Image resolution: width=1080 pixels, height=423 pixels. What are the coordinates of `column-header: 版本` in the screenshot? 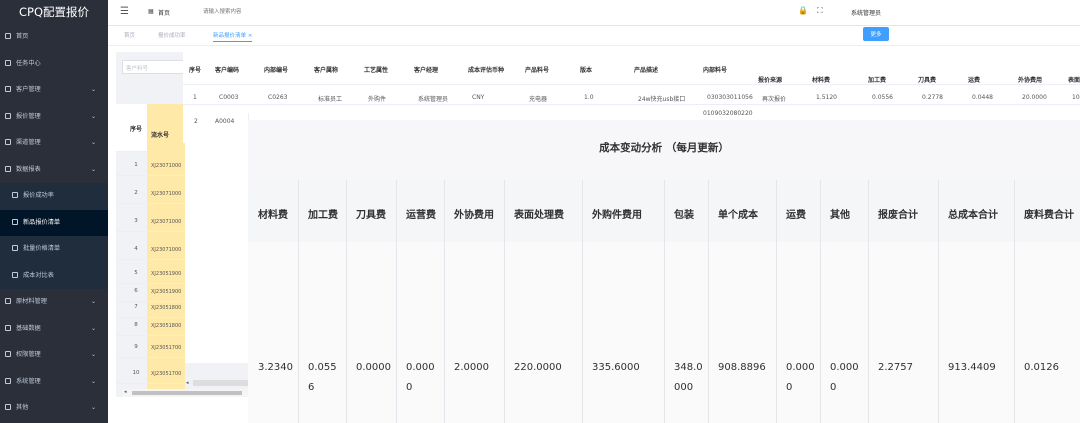 It's located at (586, 69).